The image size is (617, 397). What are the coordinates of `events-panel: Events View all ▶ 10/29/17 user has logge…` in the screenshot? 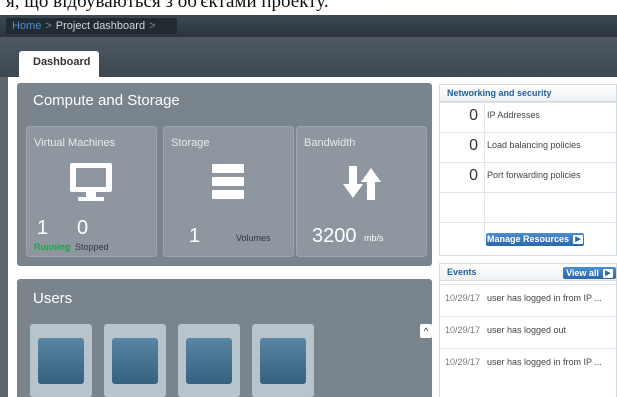 It's located at (528, 330).